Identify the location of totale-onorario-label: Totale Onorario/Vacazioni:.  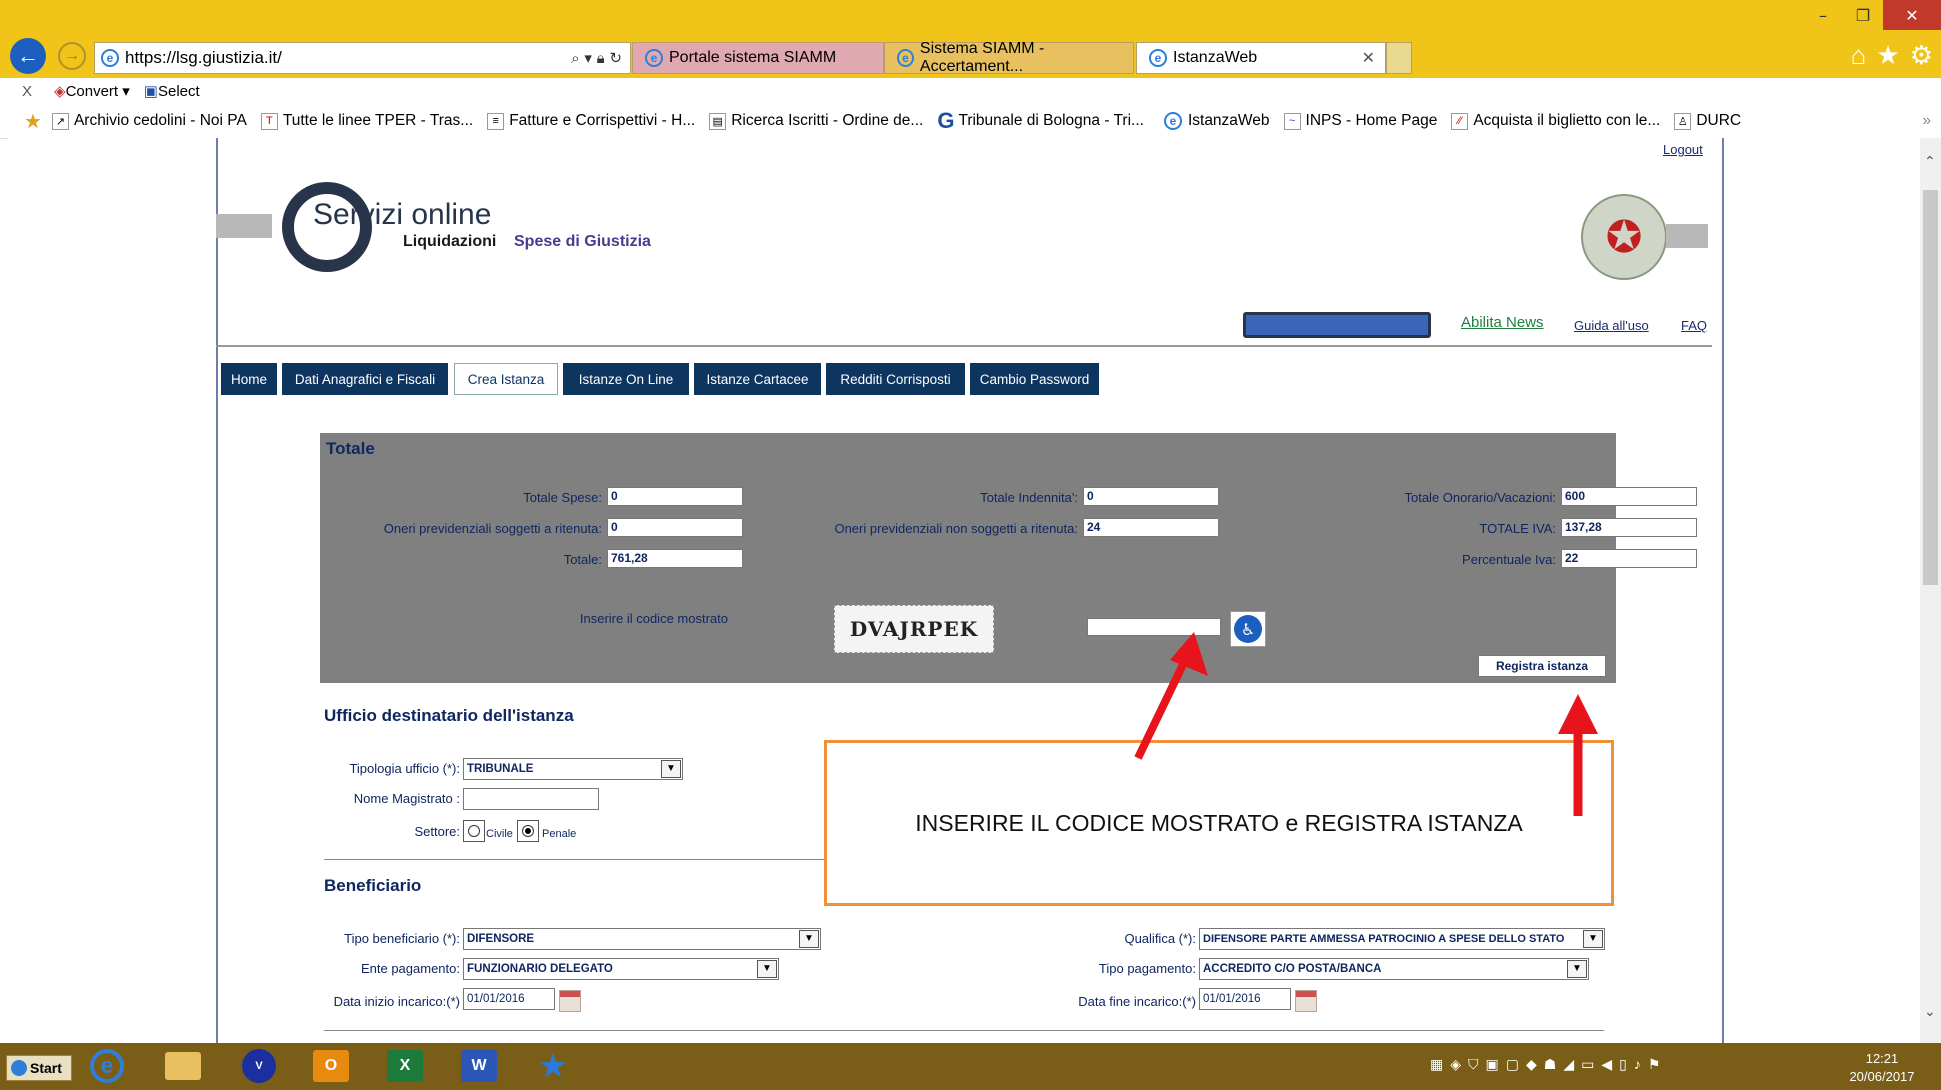
(1480, 497).